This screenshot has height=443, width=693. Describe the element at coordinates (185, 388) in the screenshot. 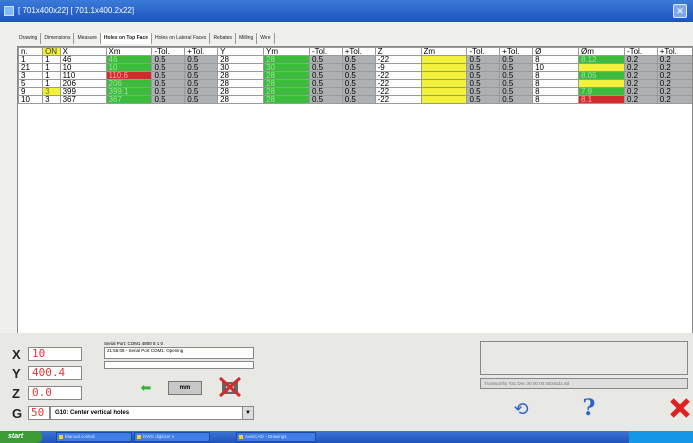

I see `unit-button: mm` at that location.